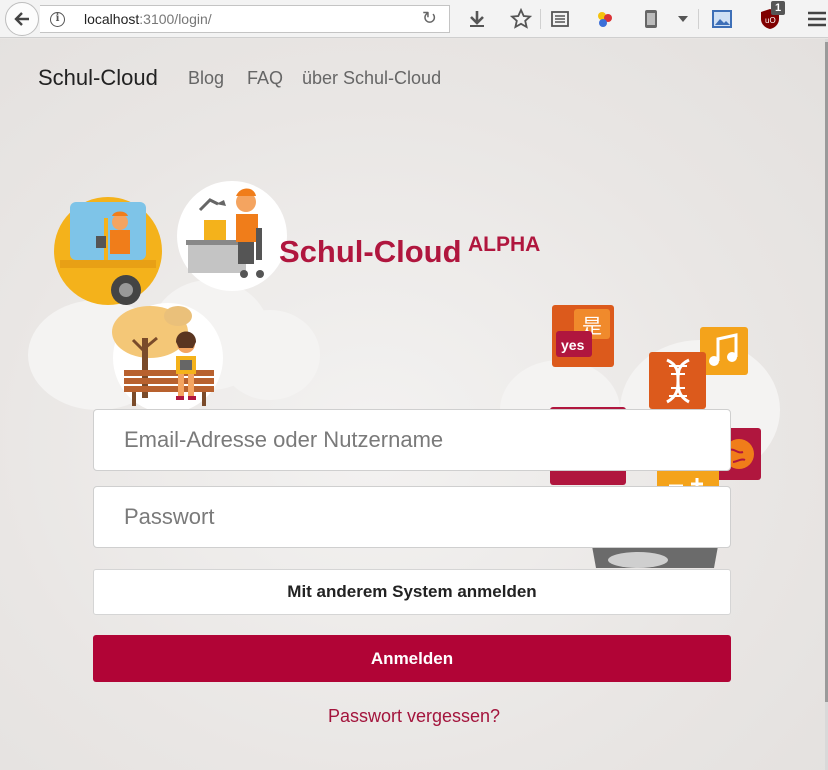 This screenshot has height=770, width=828. Describe the element at coordinates (722, 19) in the screenshot. I see `image-icon` at that location.